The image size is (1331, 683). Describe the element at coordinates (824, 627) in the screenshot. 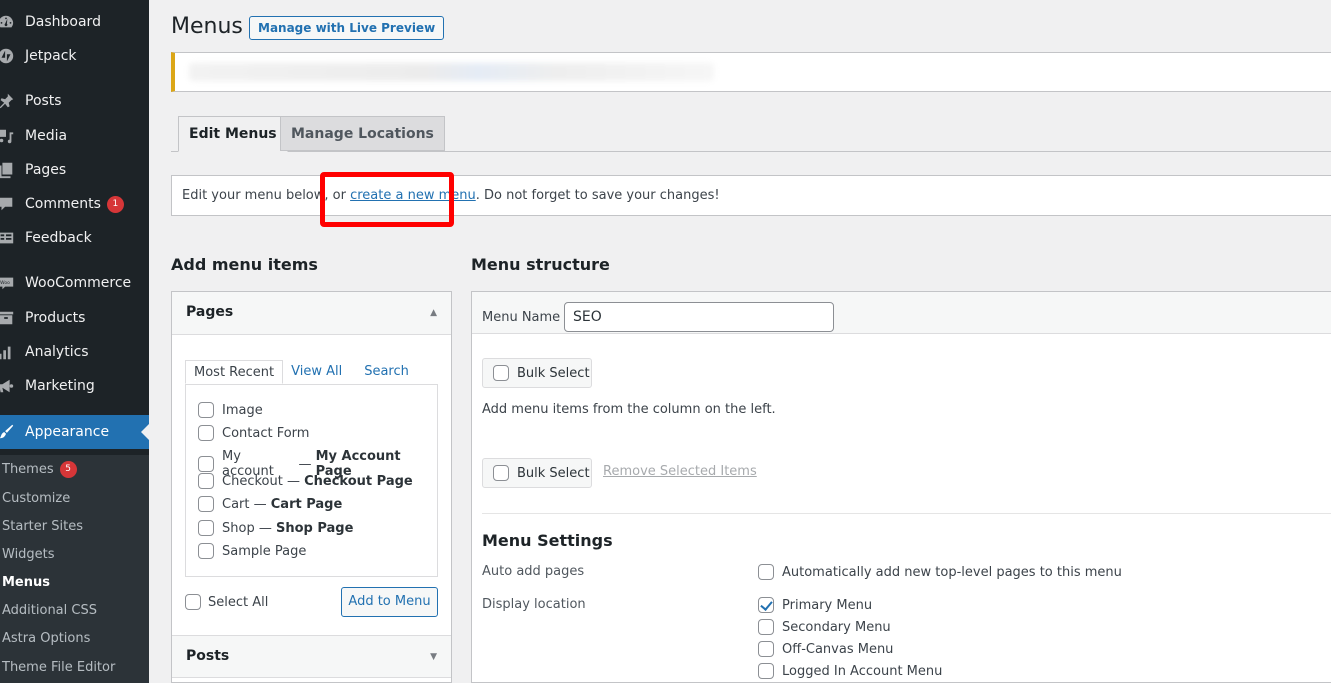

I see `location-secondary-menu: Secondary Menu` at that location.